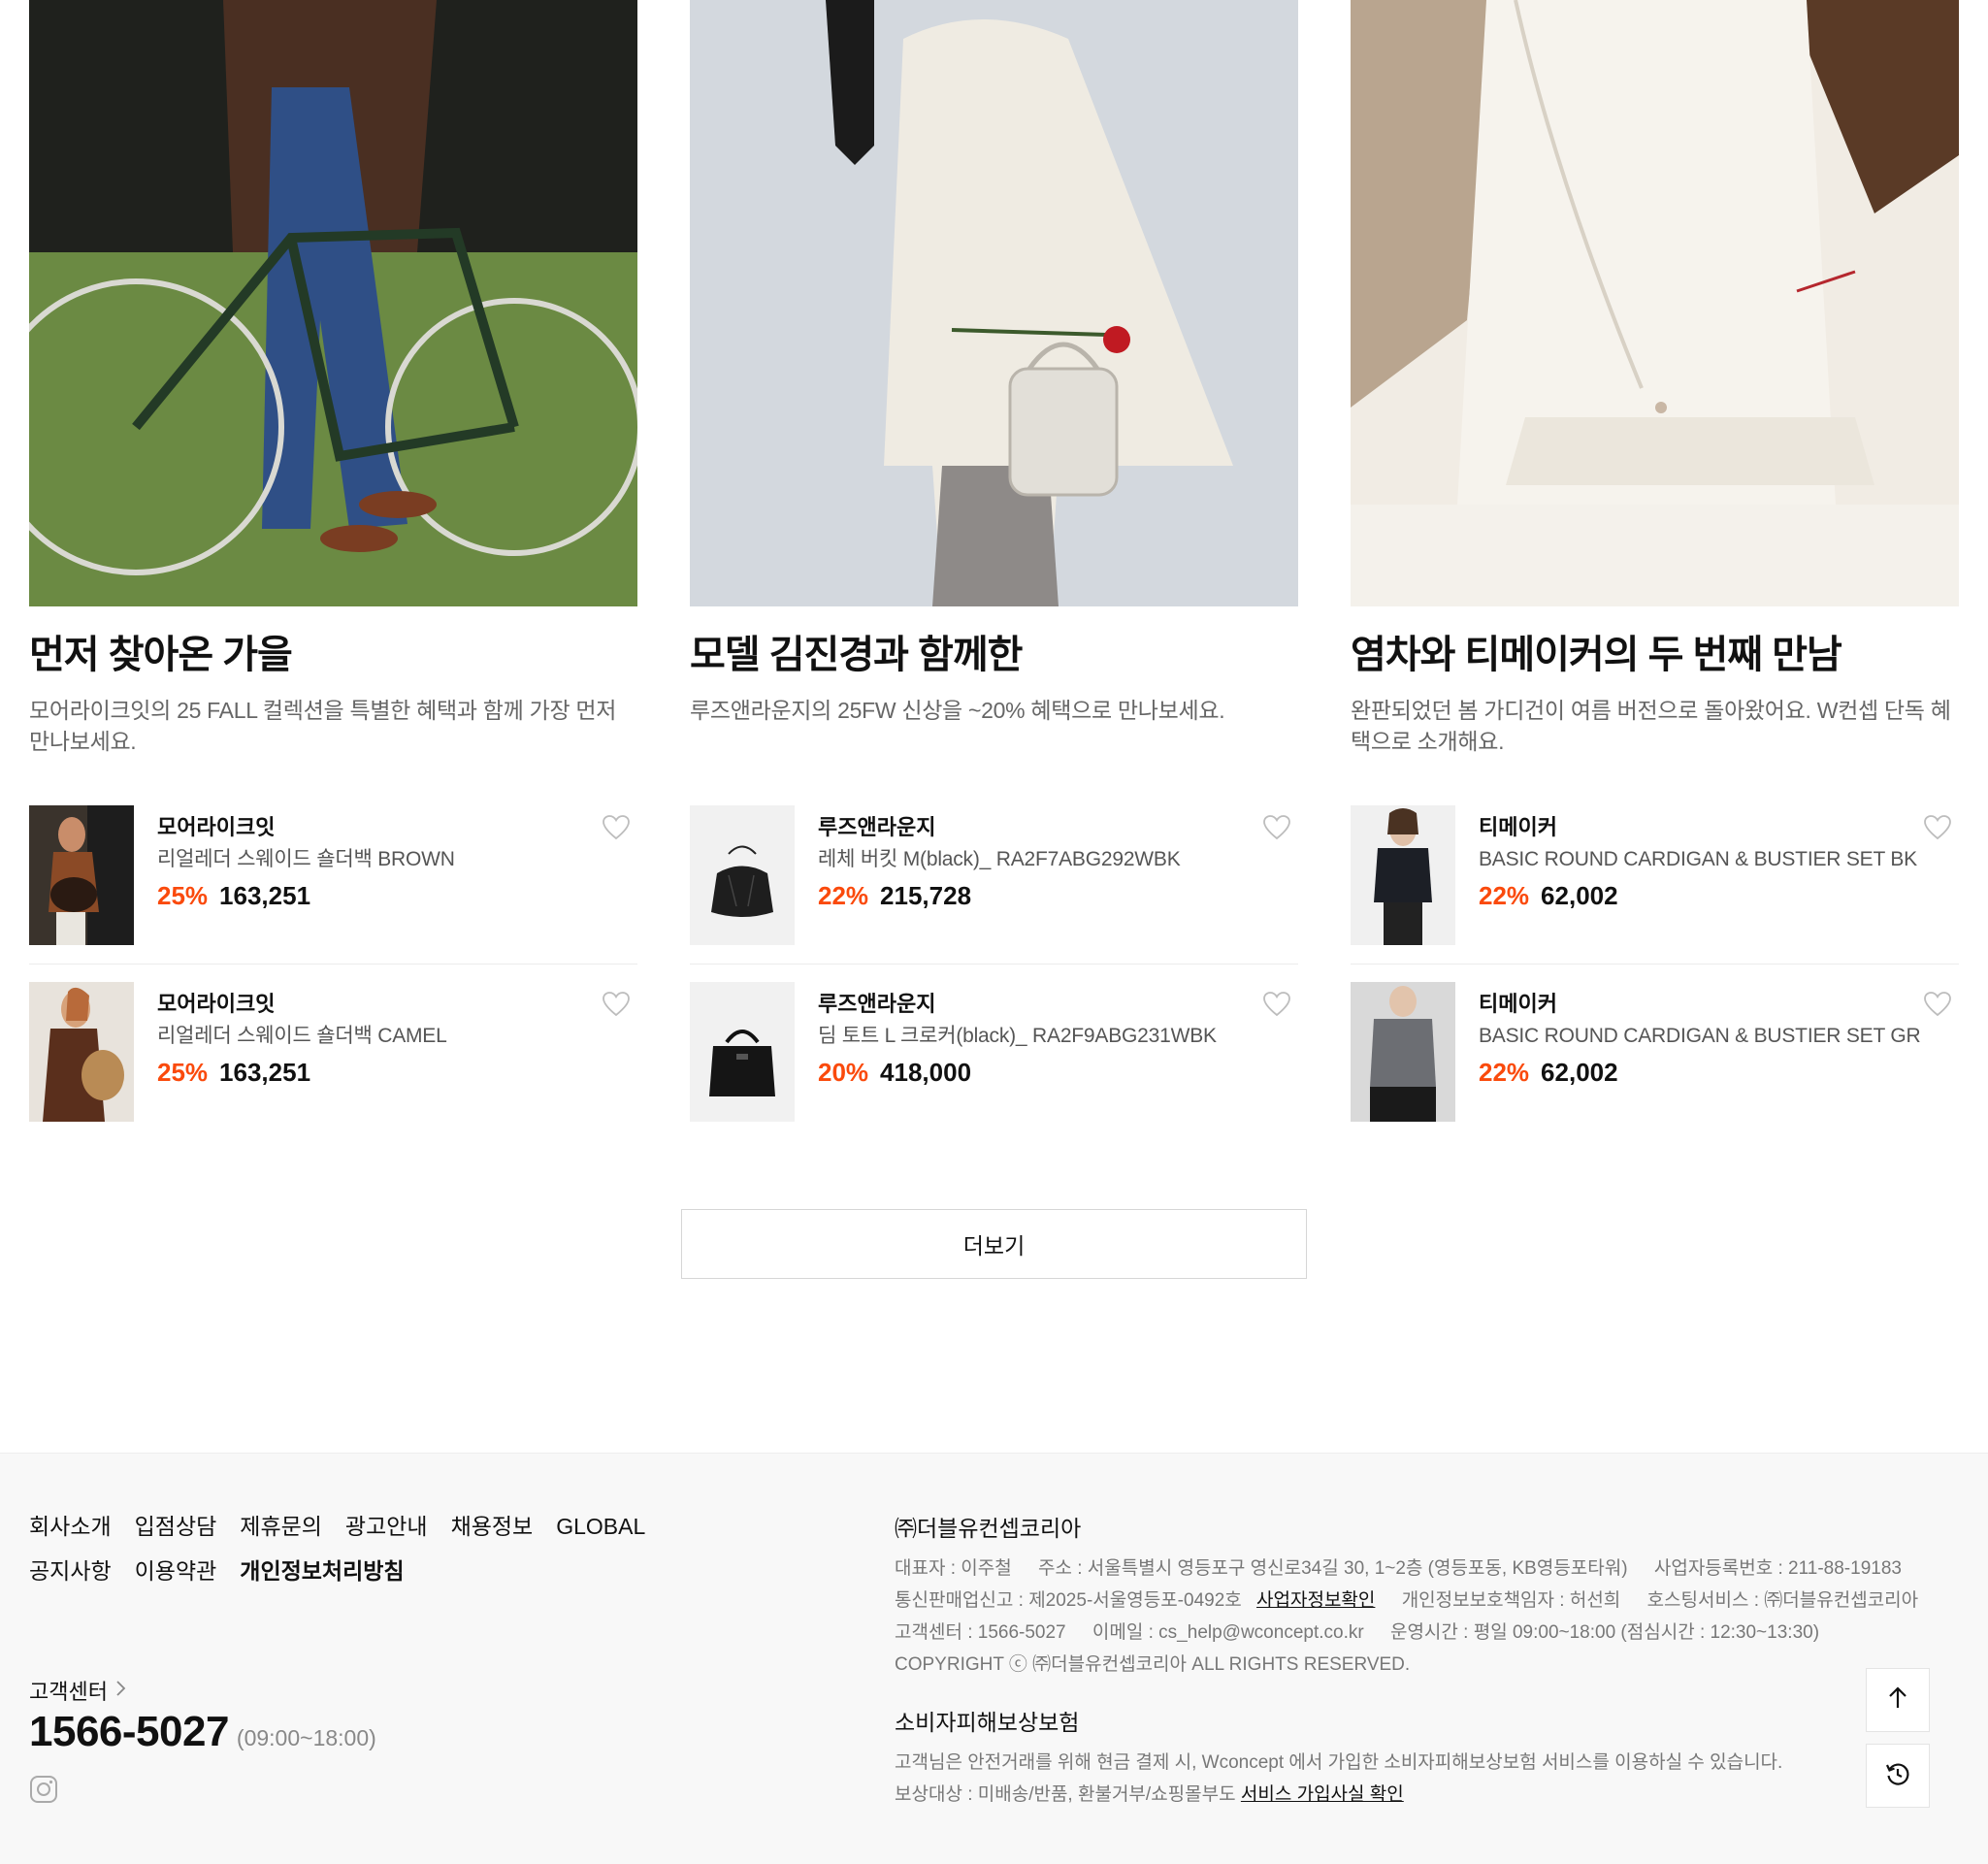  What do you see at coordinates (176, 1571) in the screenshot?
I see `footer-link-terms: 이용약관` at bounding box center [176, 1571].